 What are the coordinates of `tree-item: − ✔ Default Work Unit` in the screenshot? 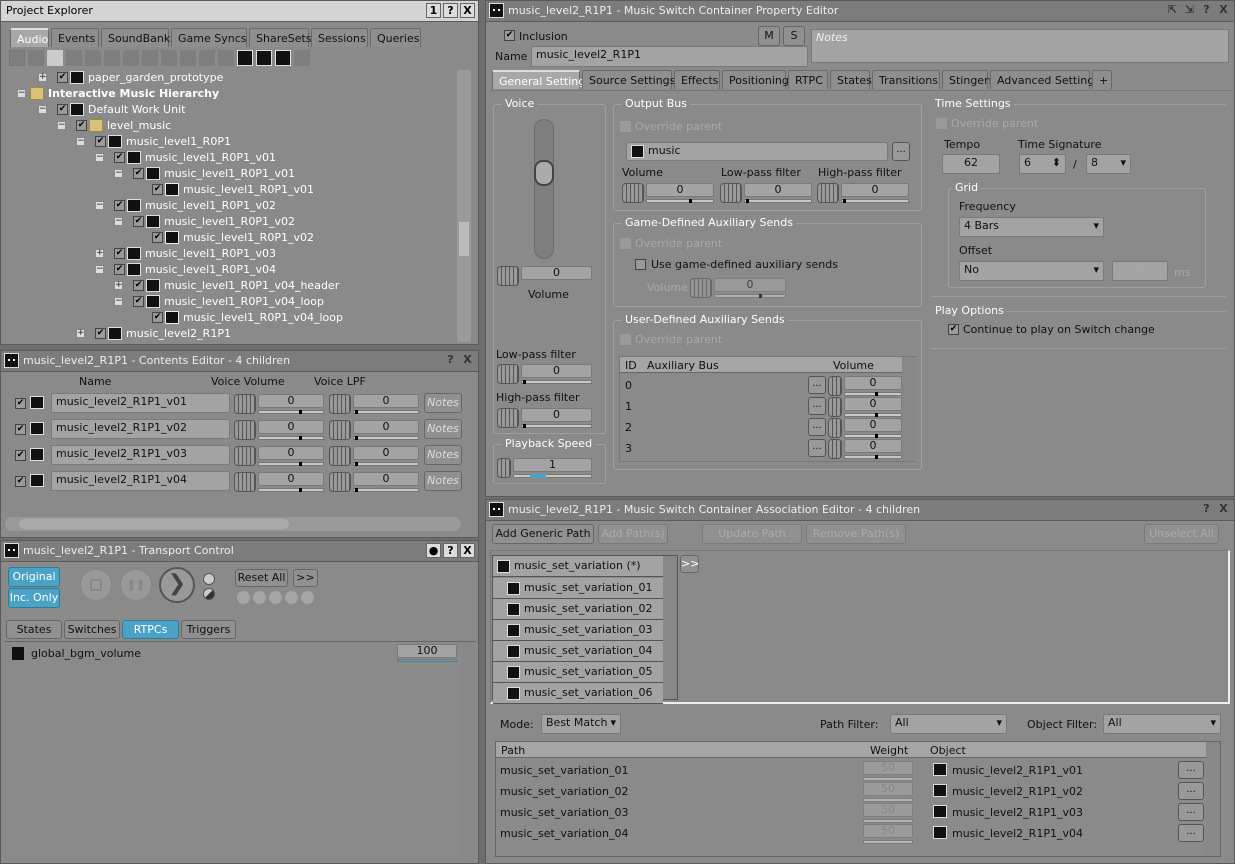 It's located at (230, 110).